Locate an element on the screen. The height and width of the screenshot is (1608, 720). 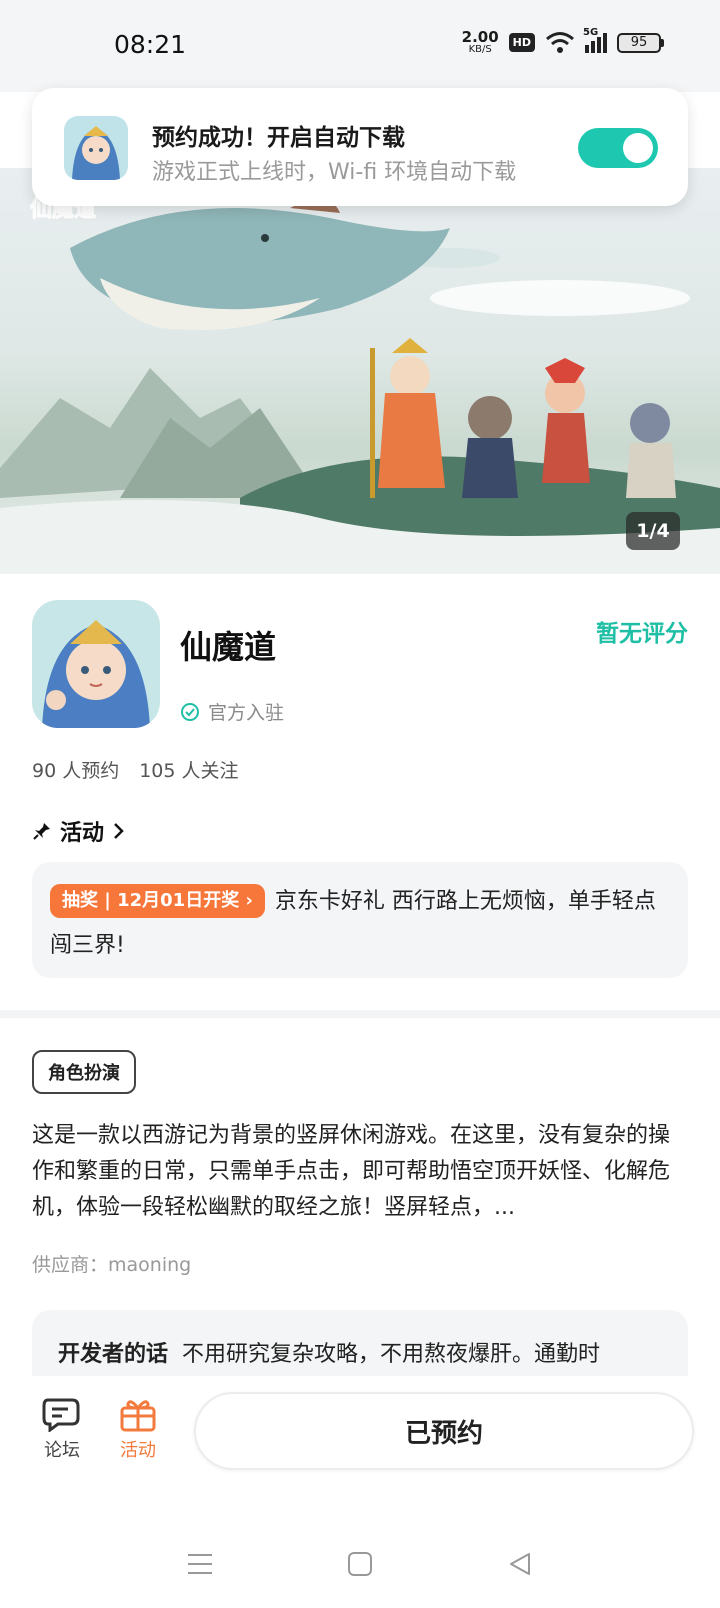
activity-tab: 活动 is located at coordinates (138, 1429).